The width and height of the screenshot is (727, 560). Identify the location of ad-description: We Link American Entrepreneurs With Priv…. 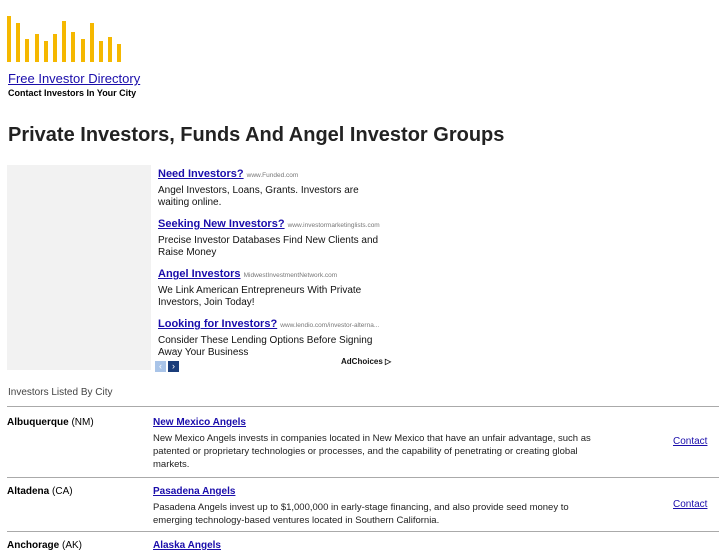
(260, 296).